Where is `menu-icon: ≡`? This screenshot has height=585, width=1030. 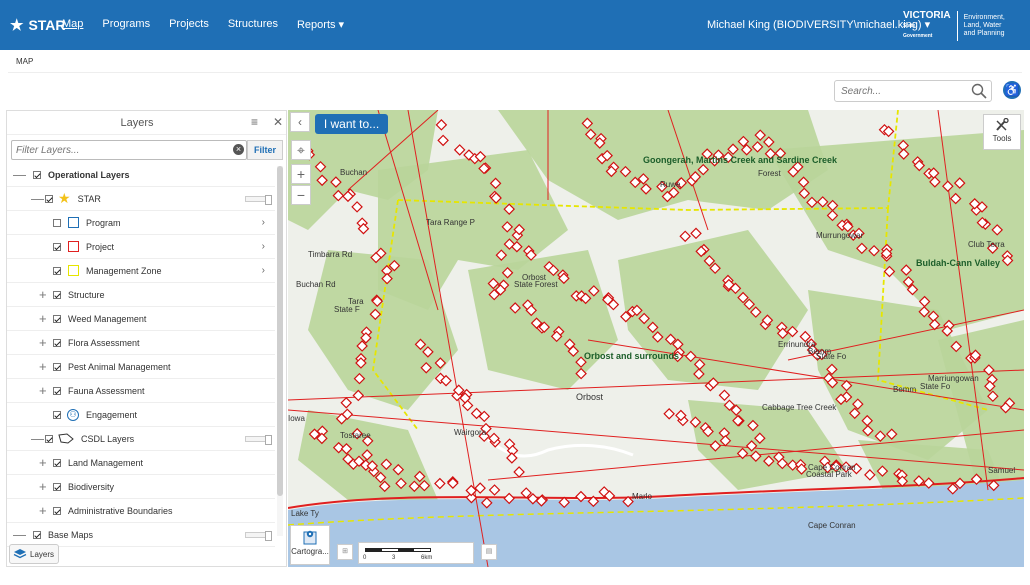
menu-icon: ≡ is located at coordinates (254, 122).